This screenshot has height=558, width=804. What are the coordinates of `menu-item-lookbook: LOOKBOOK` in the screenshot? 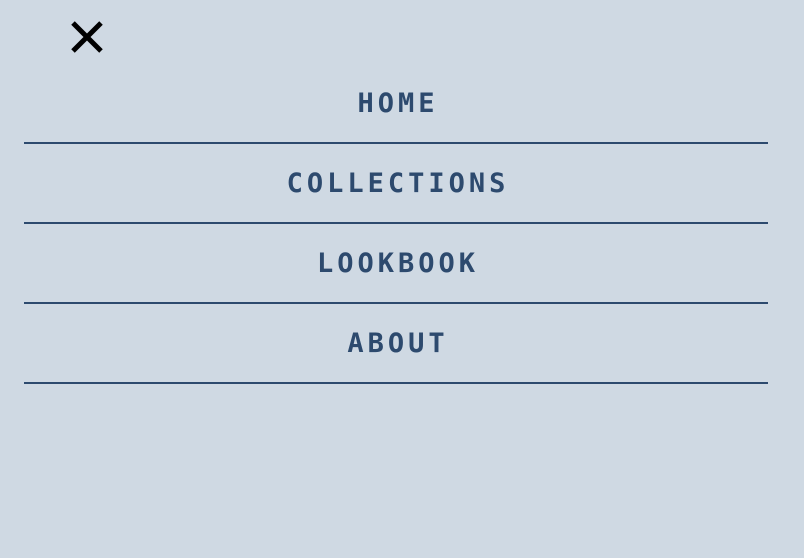 It's located at (396, 264).